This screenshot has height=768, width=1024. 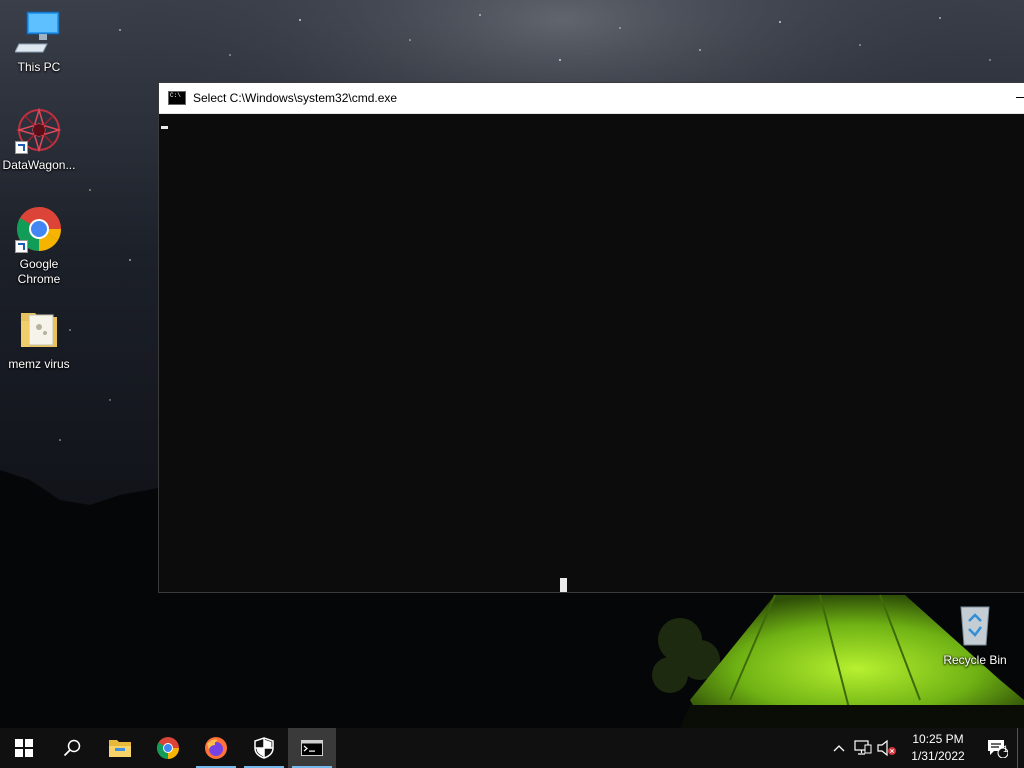 I want to click on clock-time: 10:25 PM, so click(x=938, y=739).